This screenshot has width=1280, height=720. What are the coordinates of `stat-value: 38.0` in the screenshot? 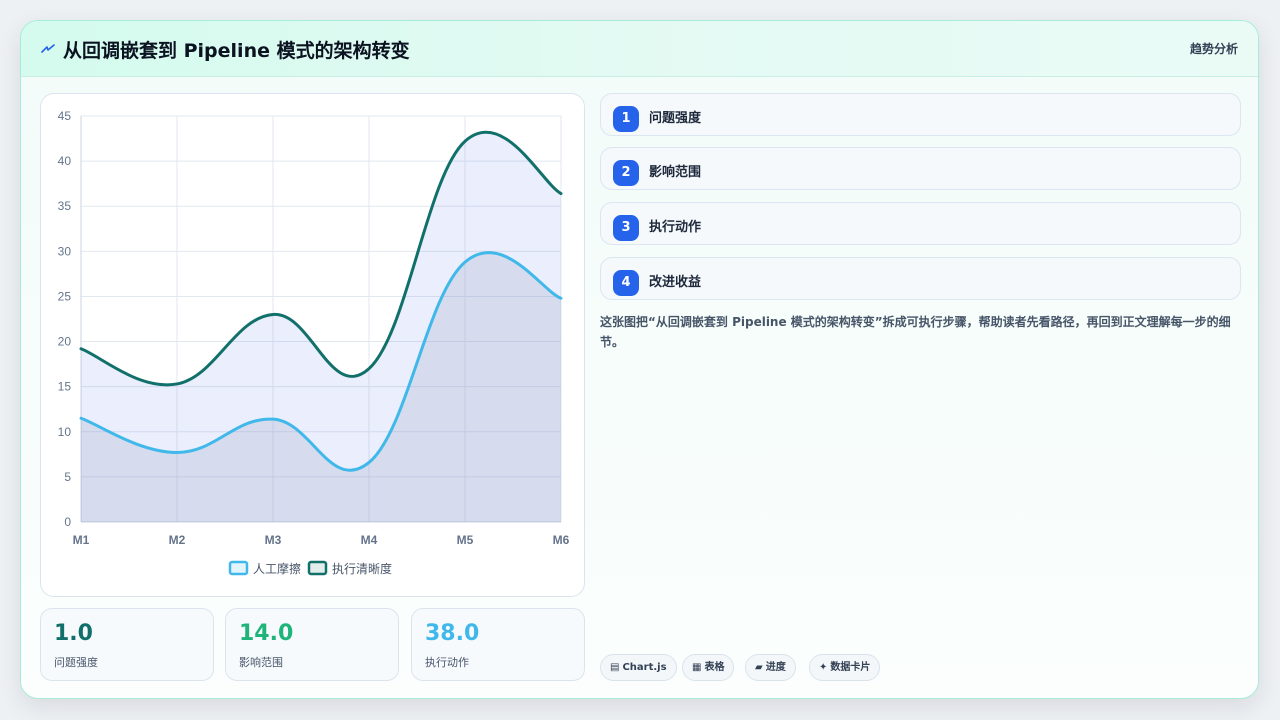 It's located at (452, 633).